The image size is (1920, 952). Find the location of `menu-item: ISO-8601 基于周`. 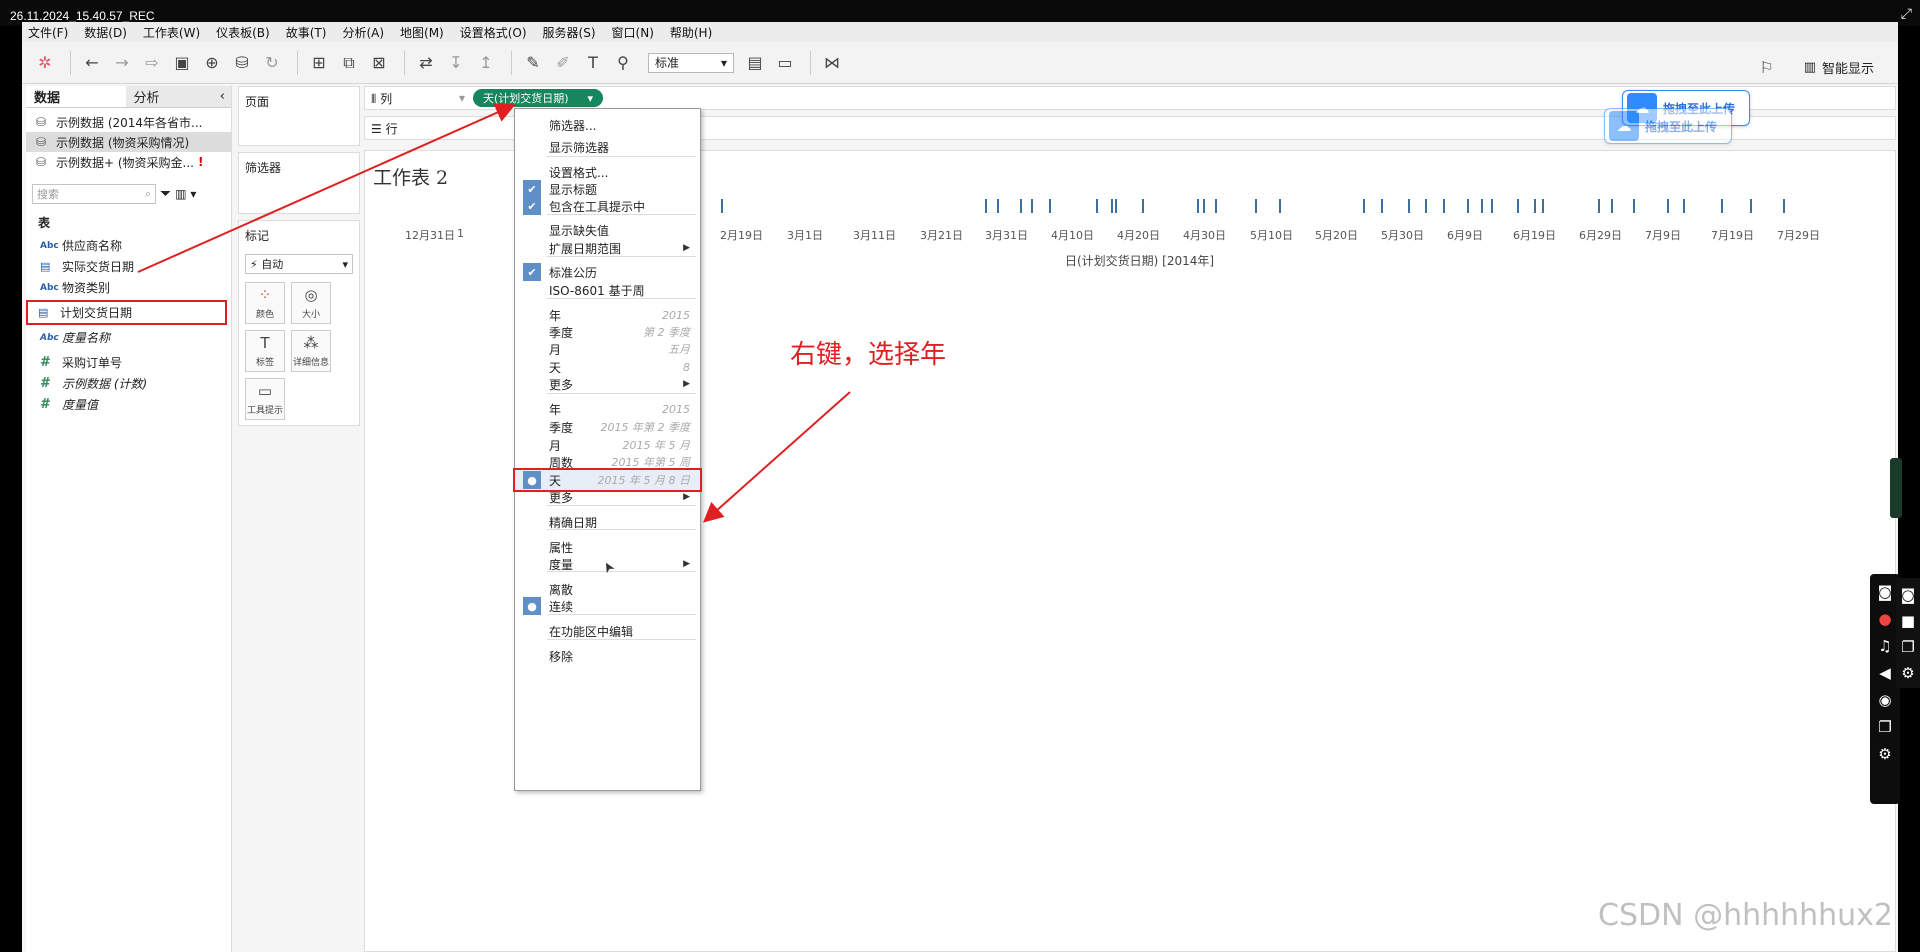

menu-item: ISO-8601 基于周 is located at coordinates (607, 290).